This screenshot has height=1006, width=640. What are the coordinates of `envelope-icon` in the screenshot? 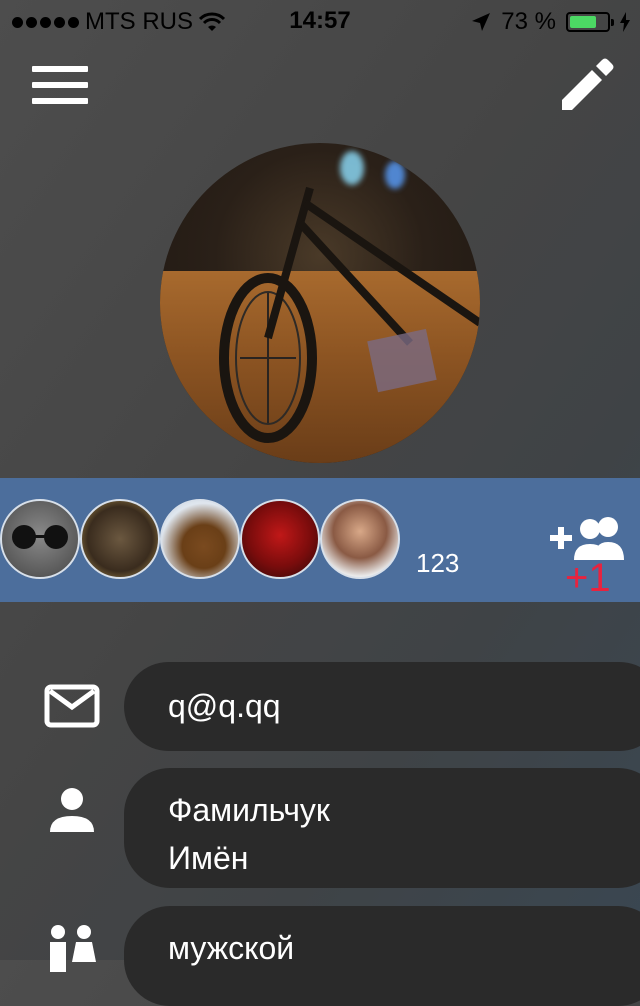 It's located at (72, 706).